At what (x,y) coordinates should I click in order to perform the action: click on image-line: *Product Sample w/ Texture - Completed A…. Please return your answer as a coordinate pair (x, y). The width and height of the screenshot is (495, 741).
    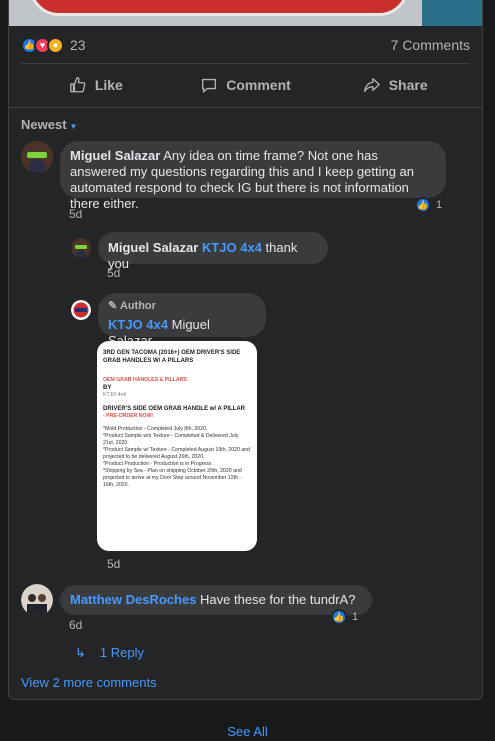
    Looking at the image, I should click on (176, 453).